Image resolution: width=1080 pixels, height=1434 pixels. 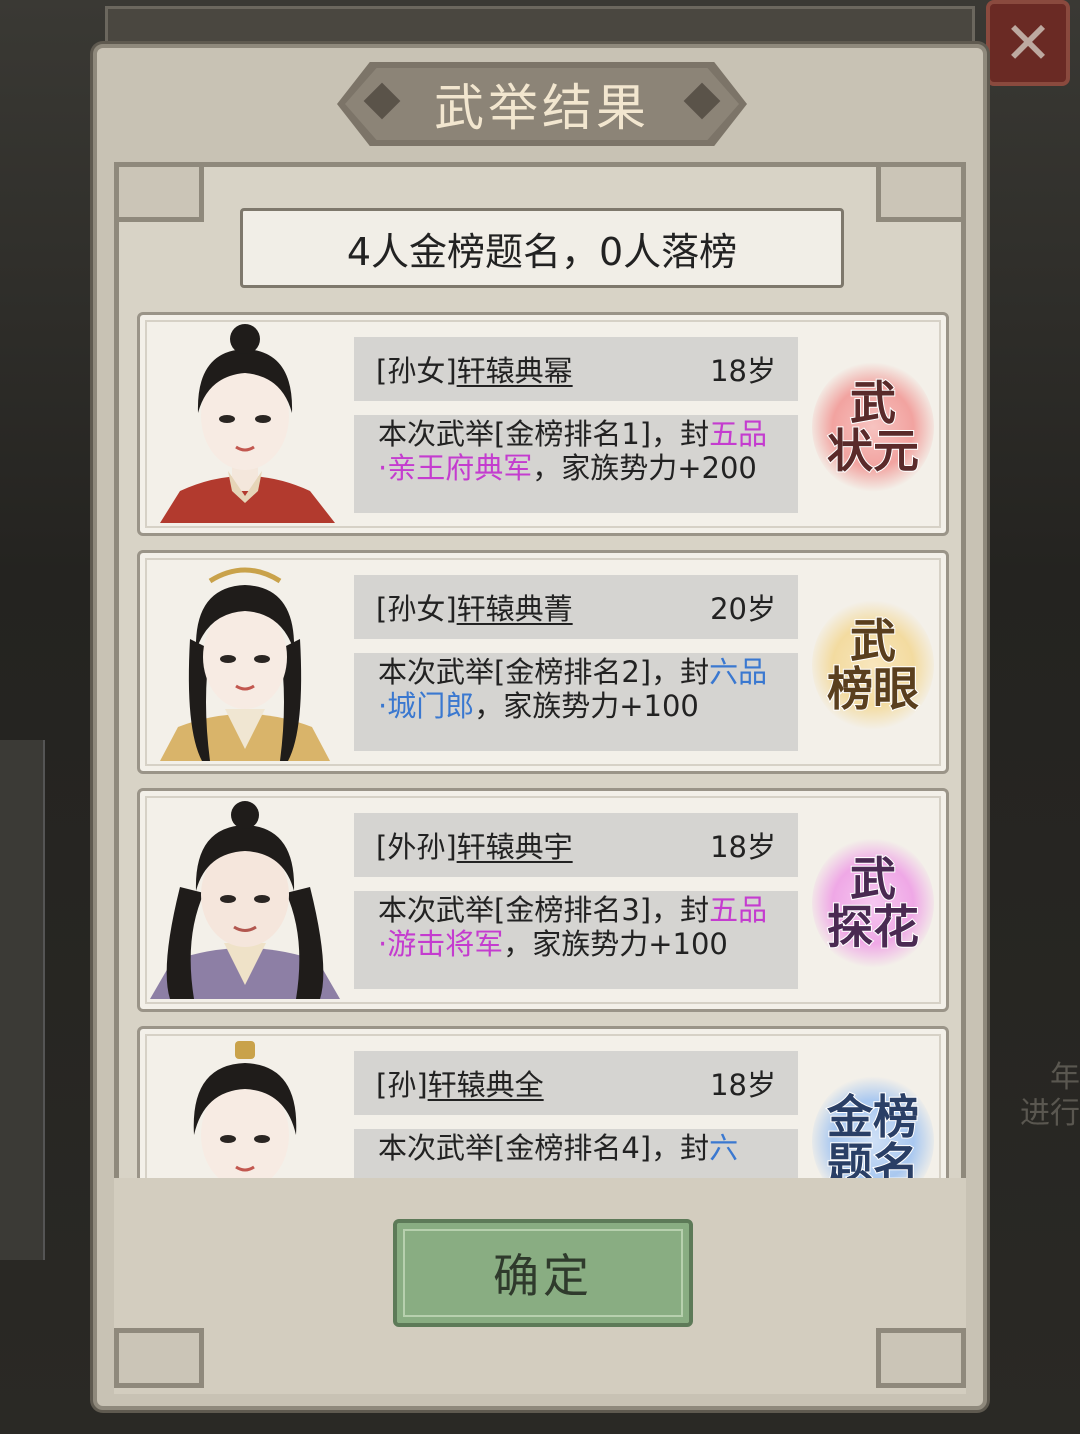 I want to click on member-name-link: 轩辕典全, so click(x=486, y=1085).